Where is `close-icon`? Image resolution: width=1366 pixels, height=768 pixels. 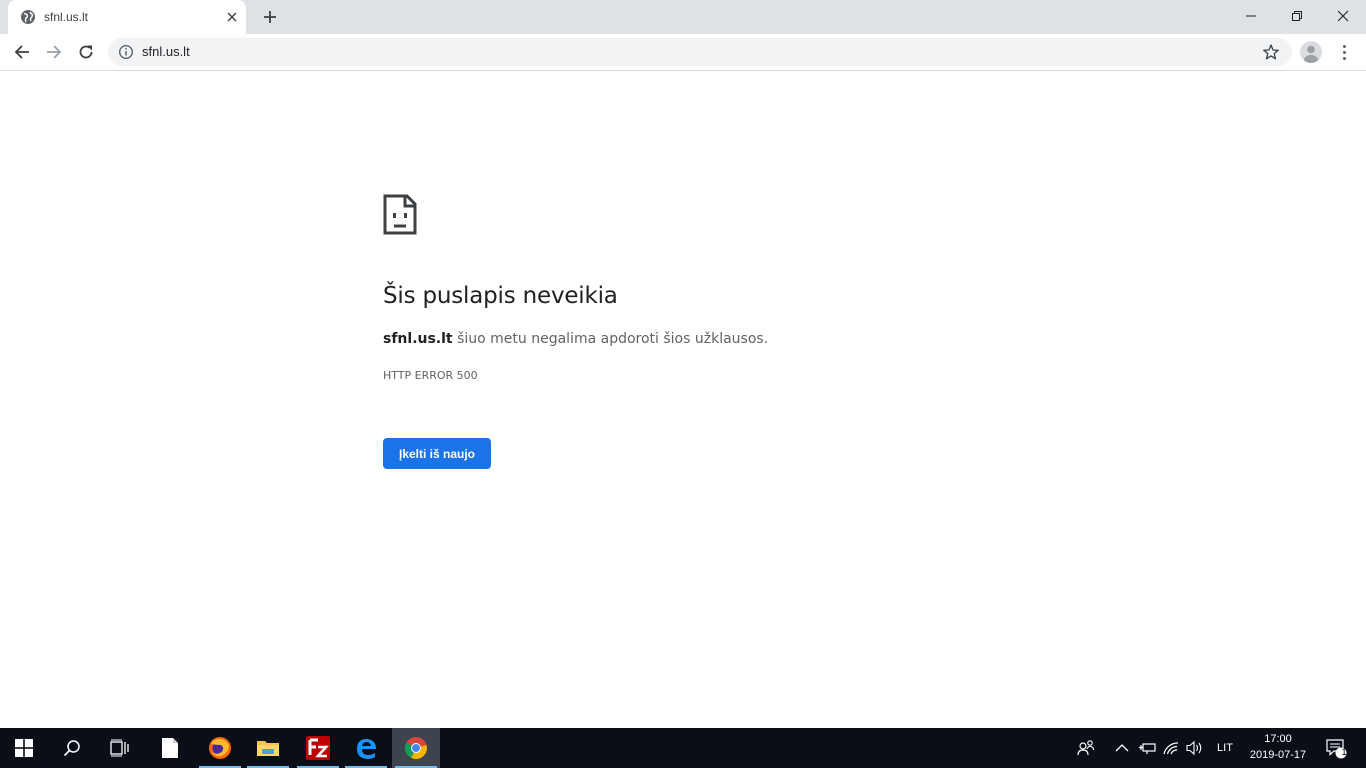 close-icon is located at coordinates (1343, 16).